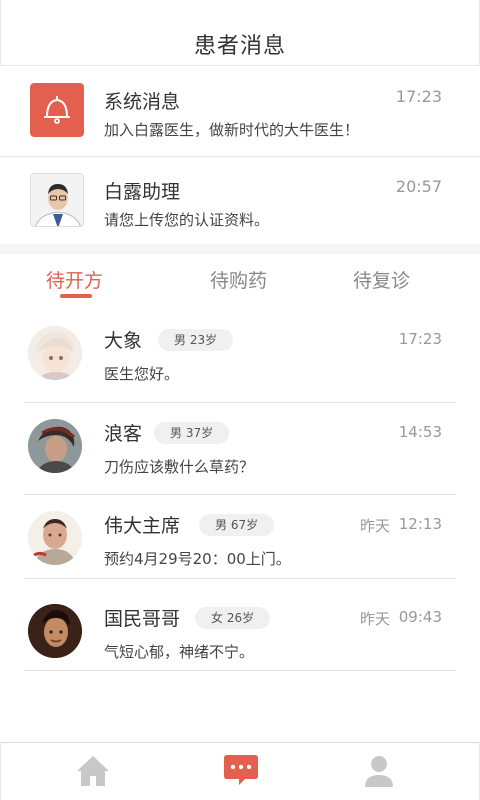 This screenshot has height=800, width=480. What do you see at coordinates (240, 201) in the screenshot?
I see `notice-assistant: 白露助理 请您上传您的认证资料。 20:57` at bounding box center [240, 201].